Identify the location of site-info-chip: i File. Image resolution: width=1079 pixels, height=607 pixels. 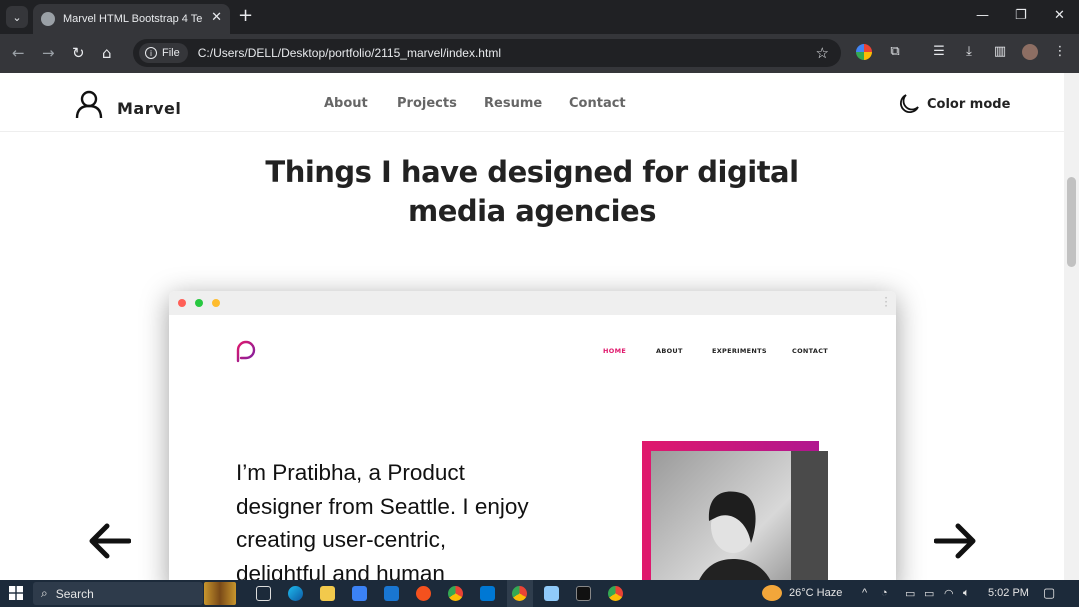
(163, 53).